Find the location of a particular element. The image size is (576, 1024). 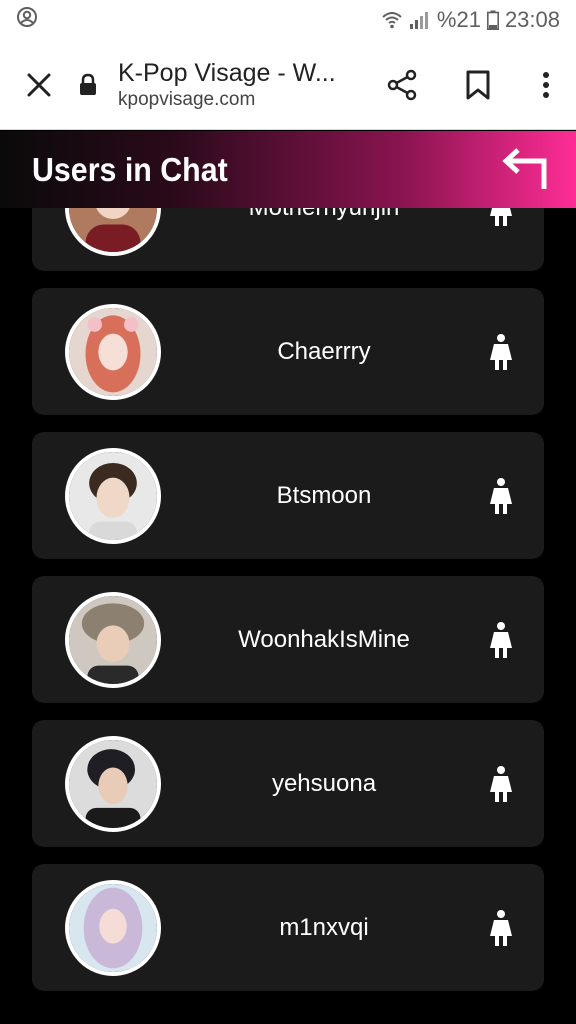

more-vert-icon is located at coordinates (546, 84).